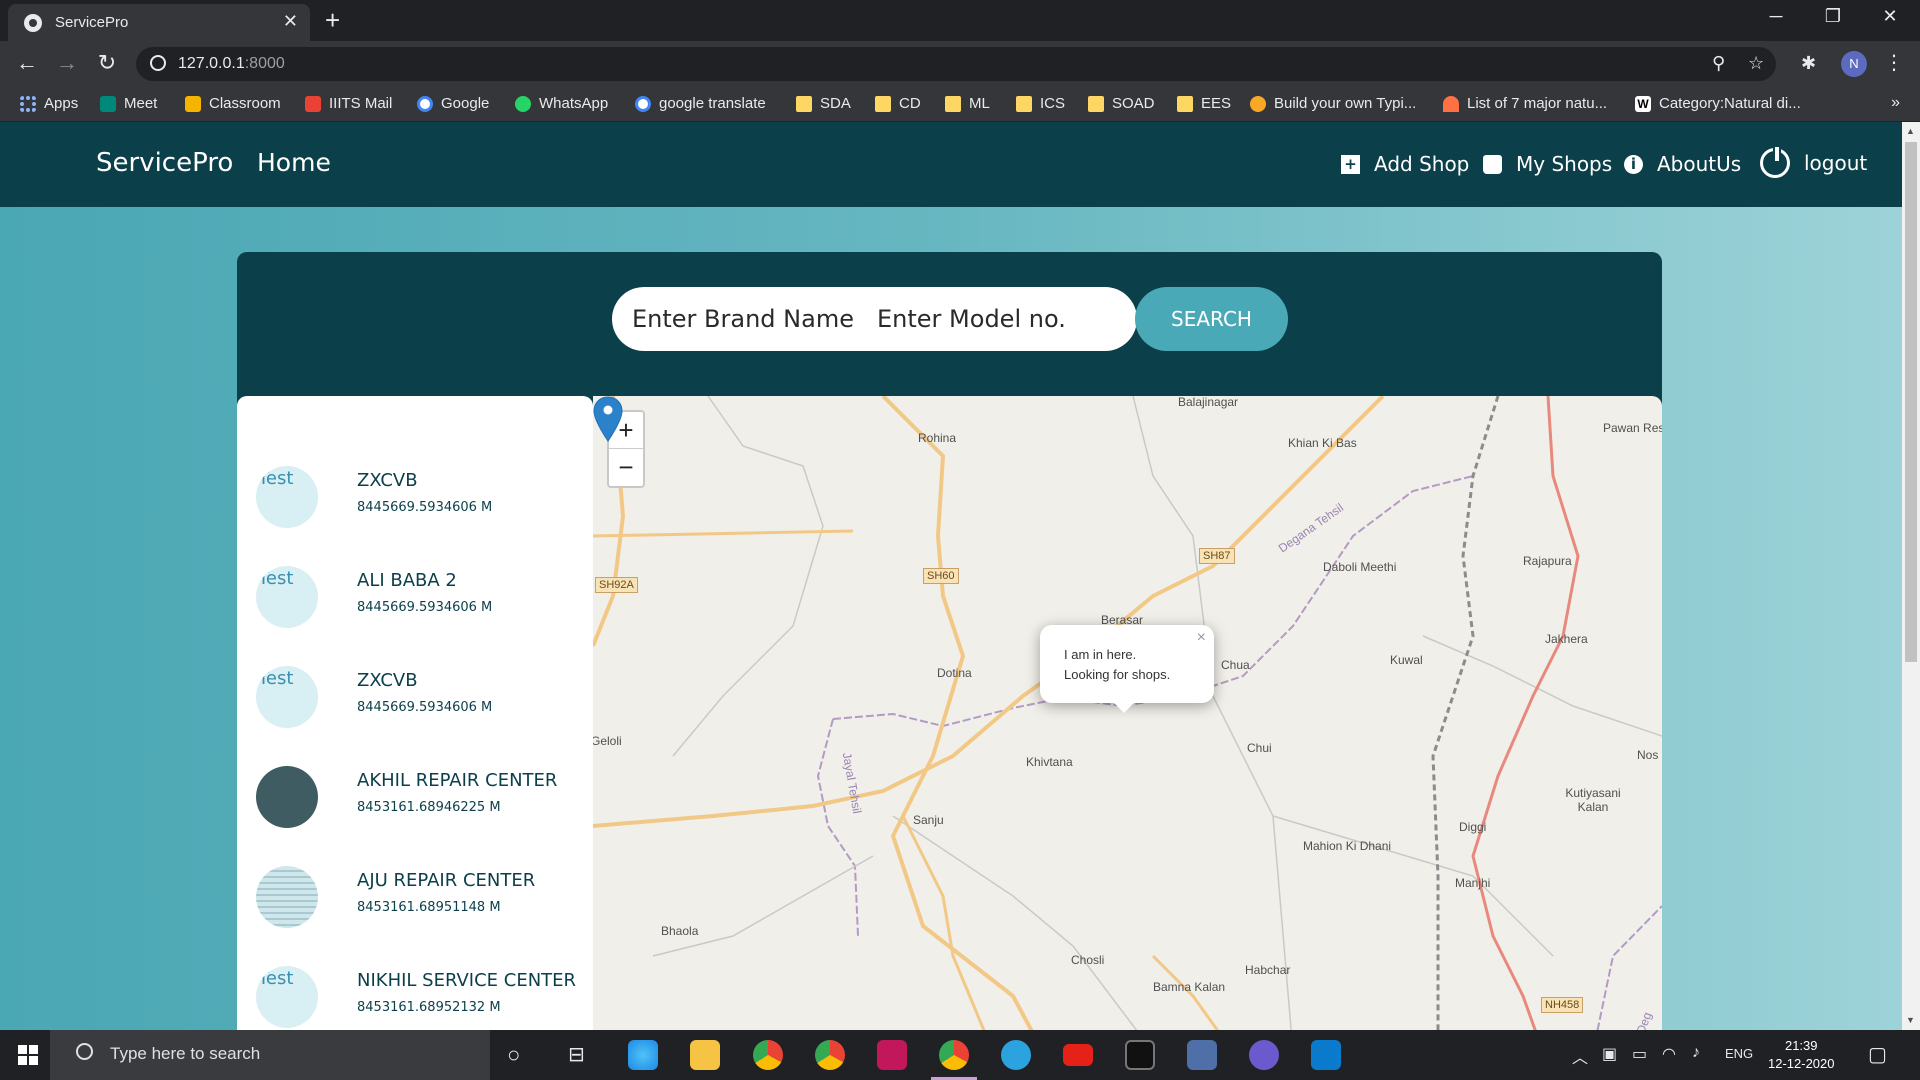 This screenshot has width=1920, height=1080. What do you see at coordinates (1739, 1053) in the screenshot?
I see `language-indicator: ENG` at bounding box center [1739, 1053].